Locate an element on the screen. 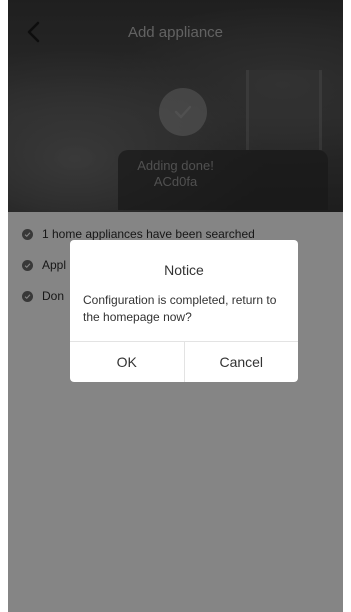 This screenshot has width=351, height=612. cancel-button: Cancel is located at coordinates (241, 362).